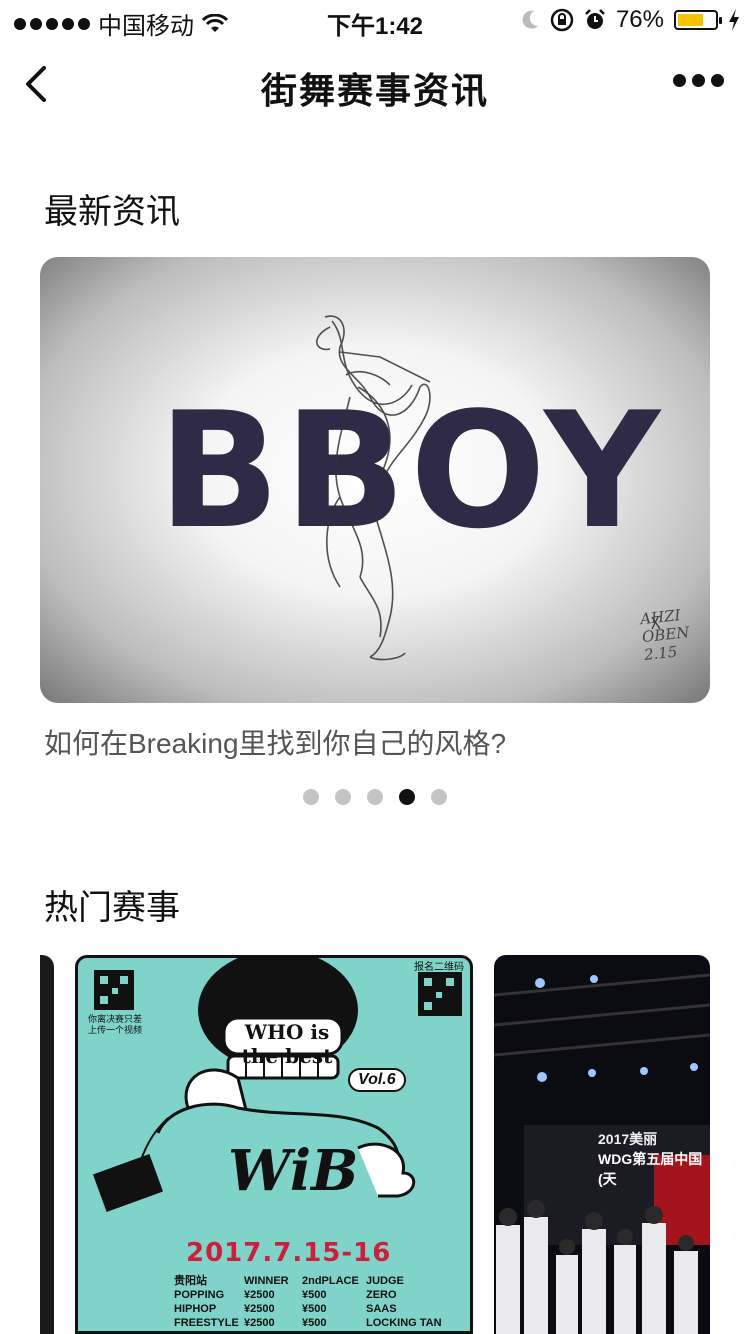  Describe the element at coordinates (595, 19) in the screenshot. I see `alarm-icon` at that location.